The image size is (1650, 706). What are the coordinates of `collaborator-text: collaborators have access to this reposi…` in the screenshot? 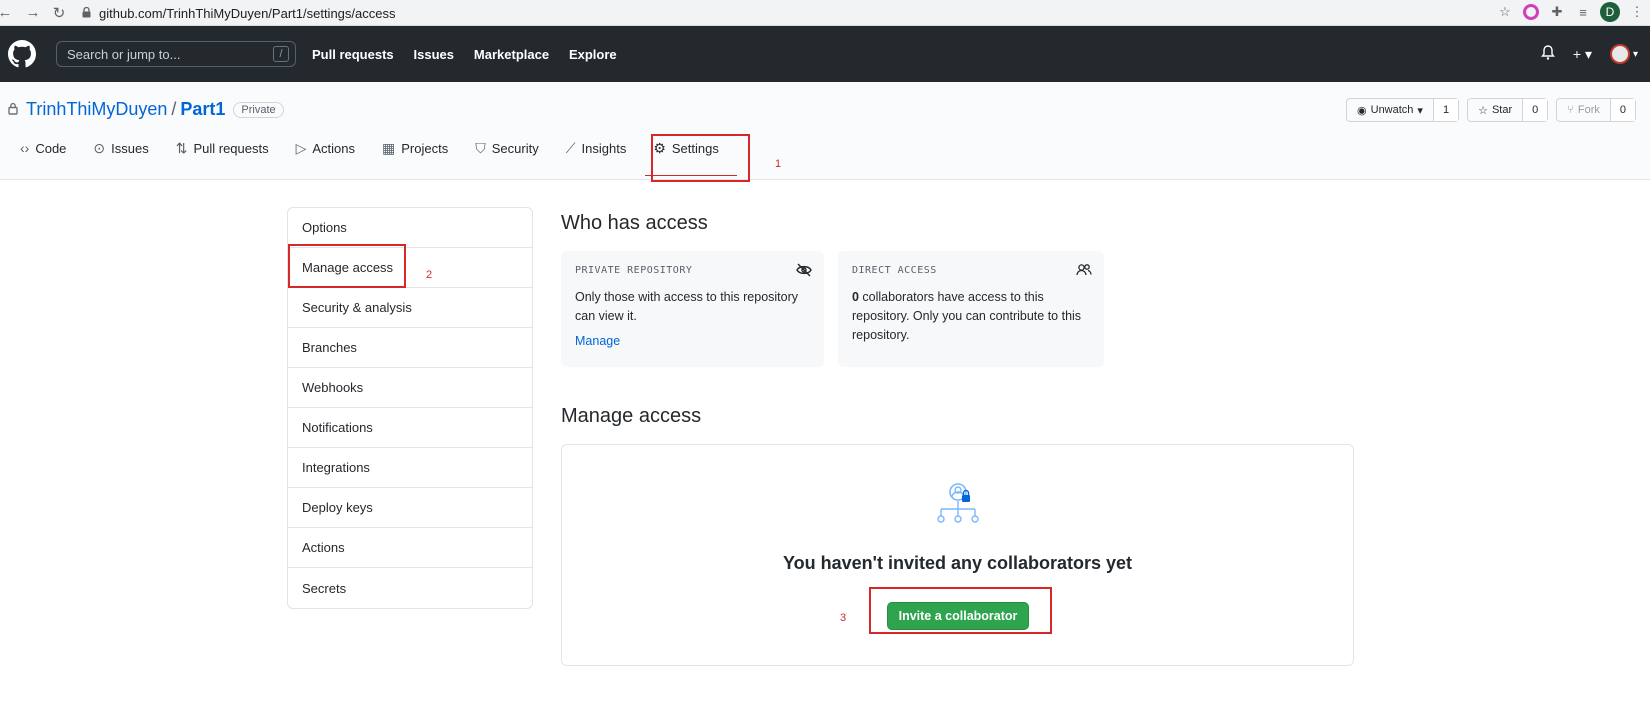 It's located at (967, 316).